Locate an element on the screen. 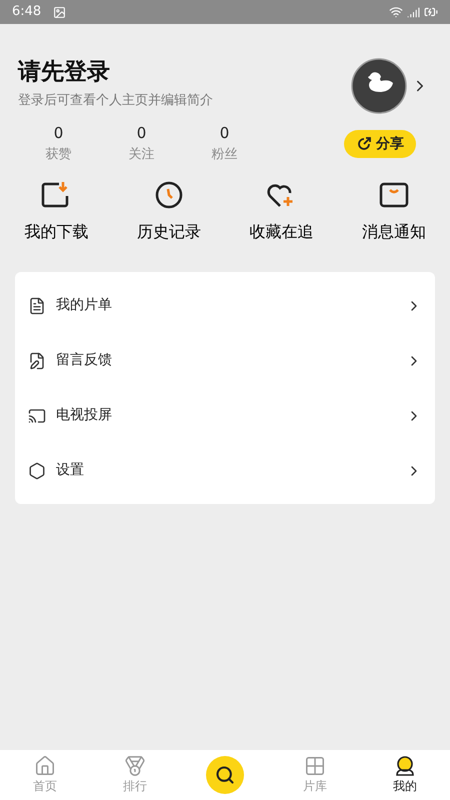  settings-icon is located at coordinates (37, 471).